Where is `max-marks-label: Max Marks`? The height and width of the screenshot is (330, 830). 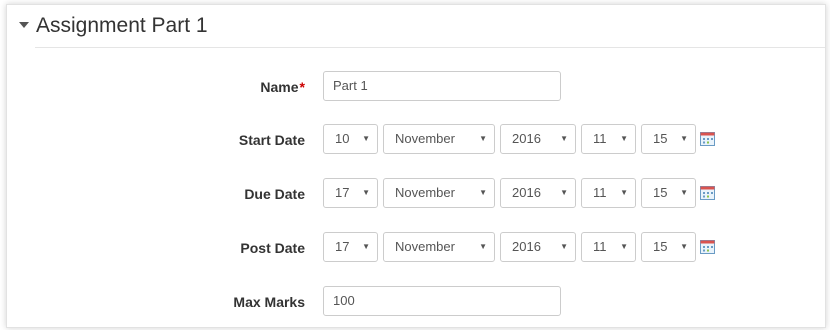
max-marks-label: Max Marks is located at coordinates (269, 302).